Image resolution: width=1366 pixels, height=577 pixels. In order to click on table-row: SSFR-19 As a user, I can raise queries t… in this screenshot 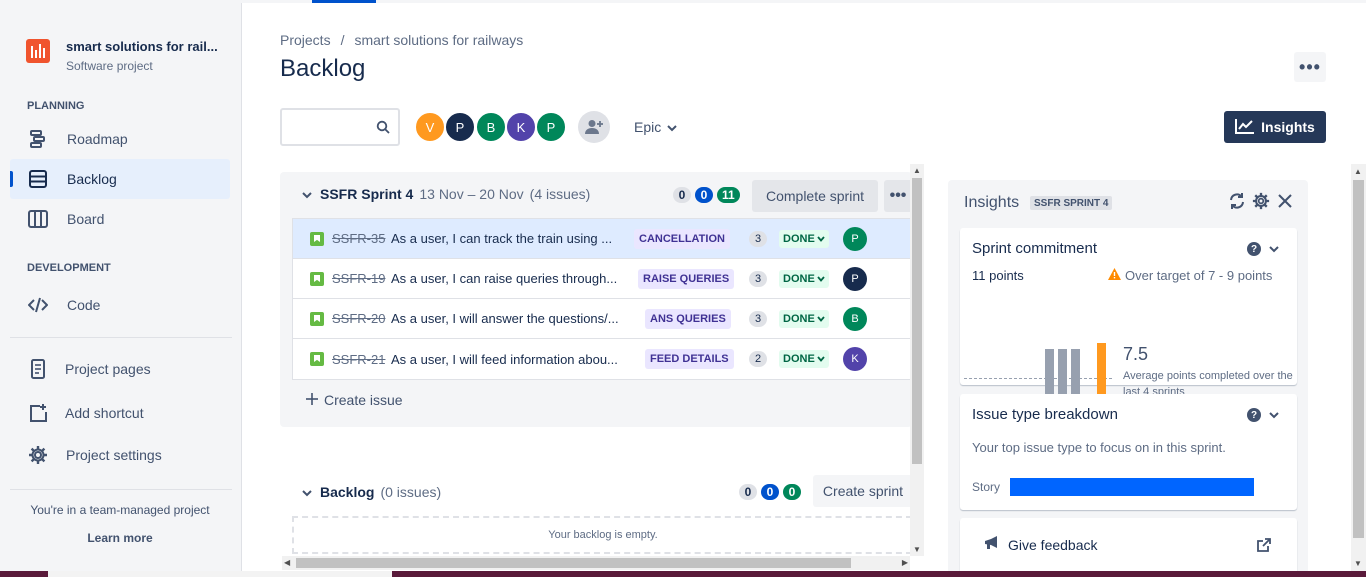, I will do `click(602, 279)`.